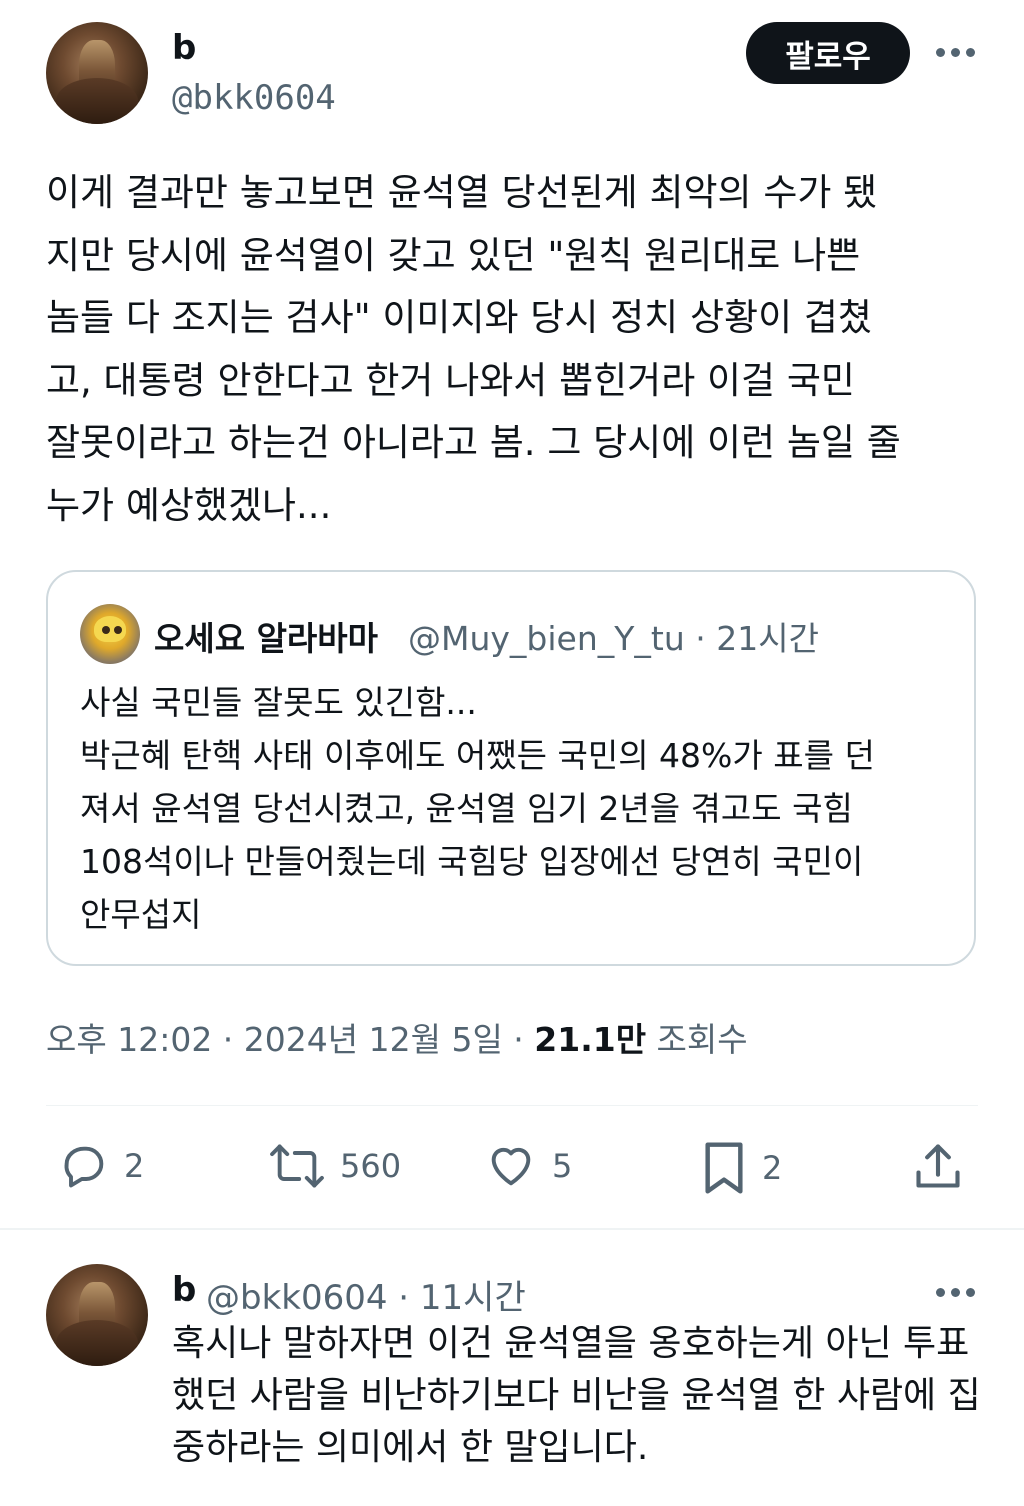 Image resolution: width=1024 pixels, height=1506 pixels. I want to click on author-avatar, so click(97, 73).